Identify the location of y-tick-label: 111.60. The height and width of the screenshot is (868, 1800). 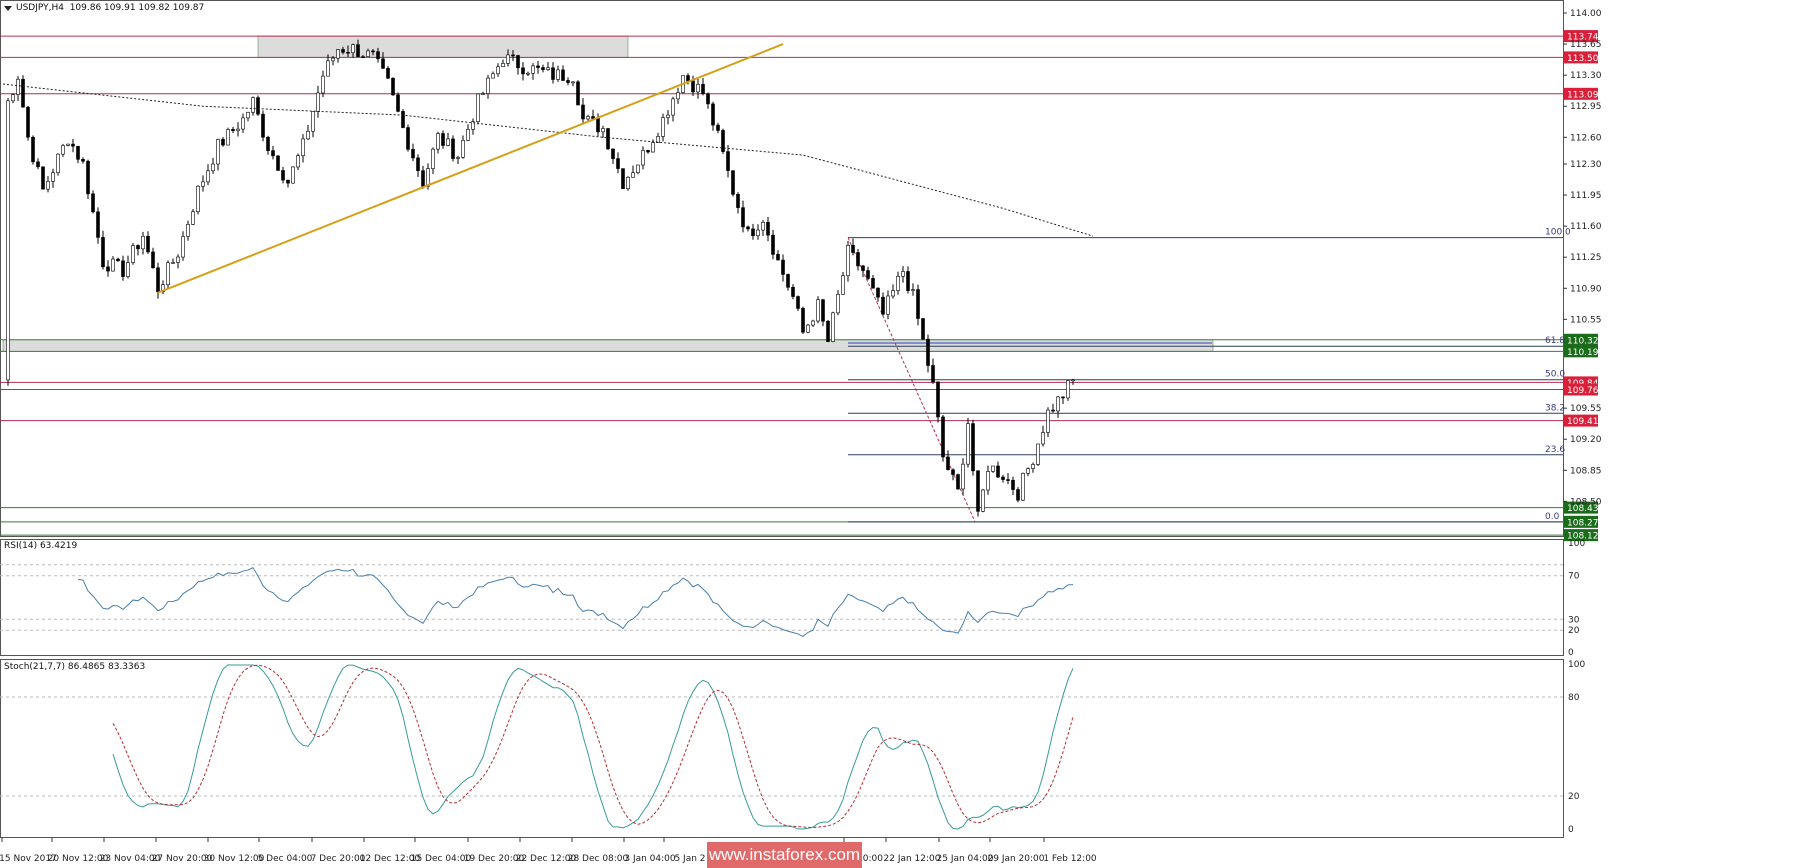
(1586, 227).